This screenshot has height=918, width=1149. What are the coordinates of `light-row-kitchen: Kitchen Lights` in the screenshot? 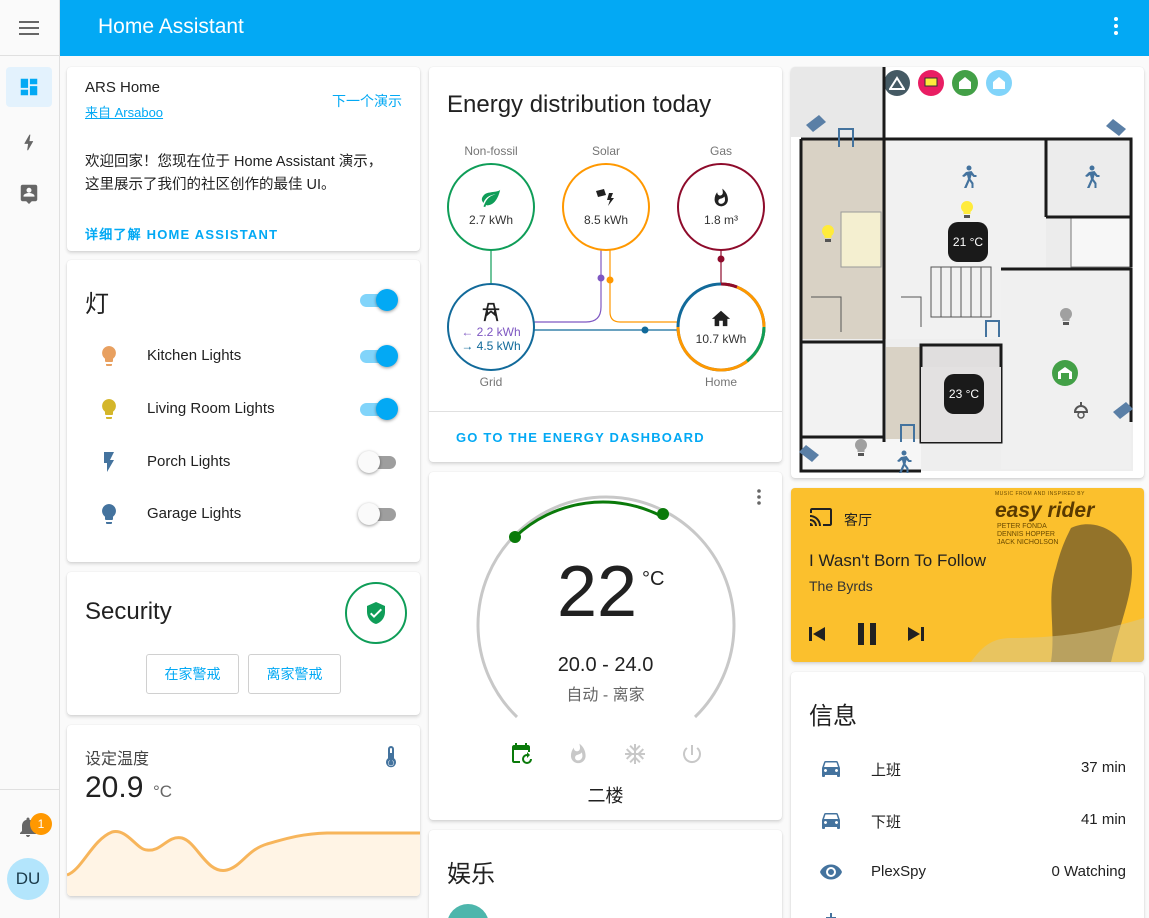 It's located at (243, 356).